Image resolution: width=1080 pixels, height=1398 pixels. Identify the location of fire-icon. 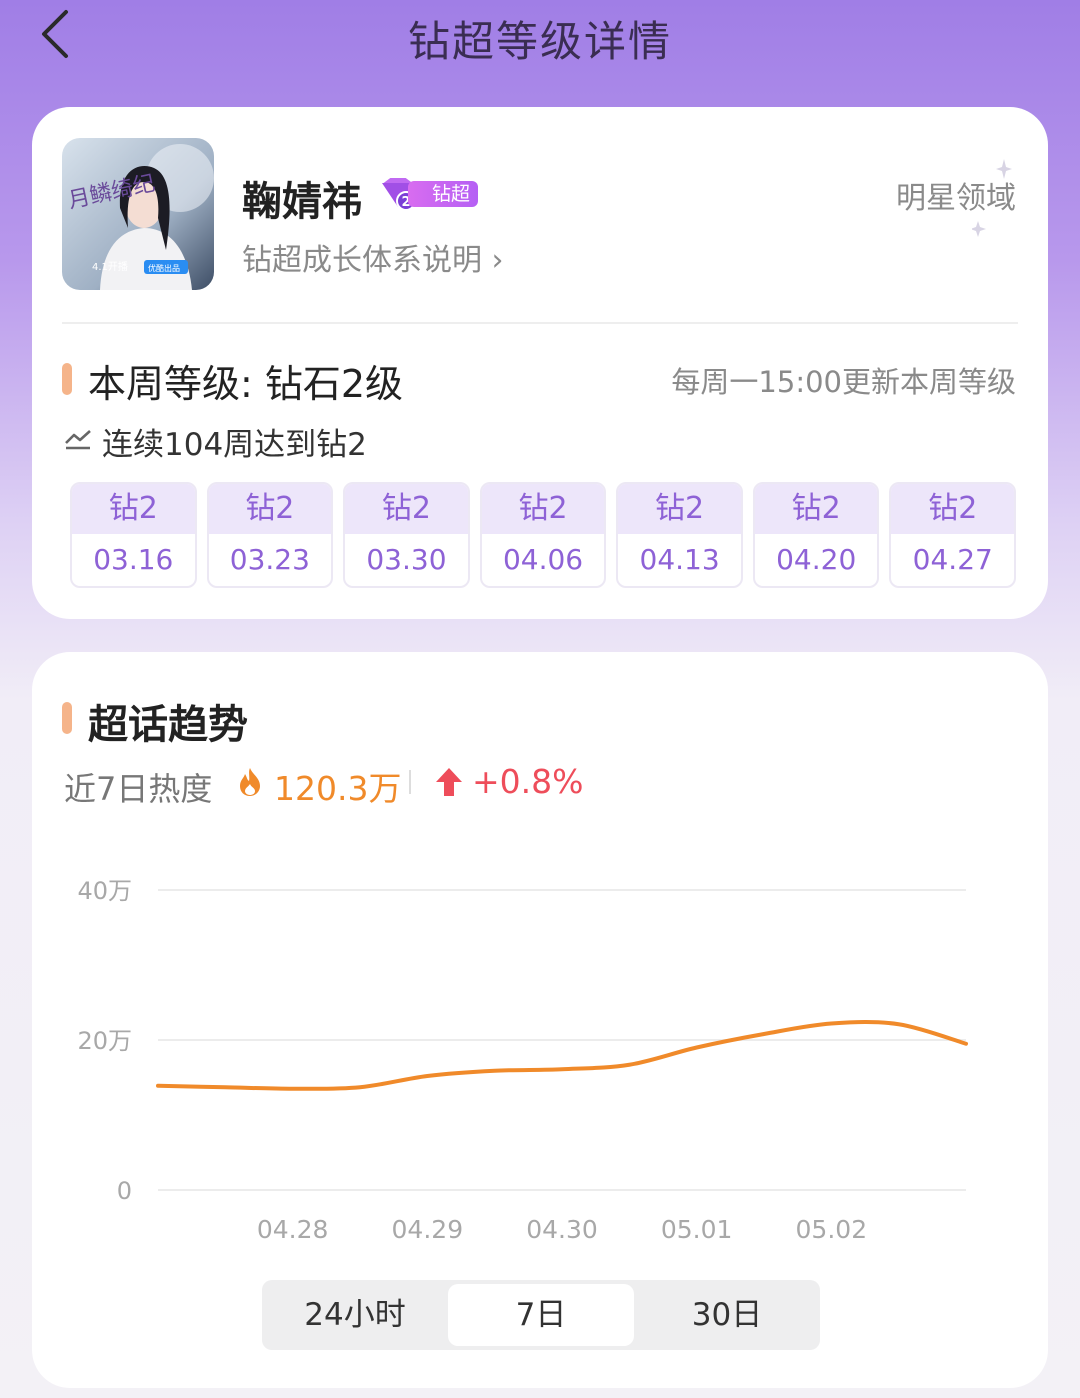
(250, 782).